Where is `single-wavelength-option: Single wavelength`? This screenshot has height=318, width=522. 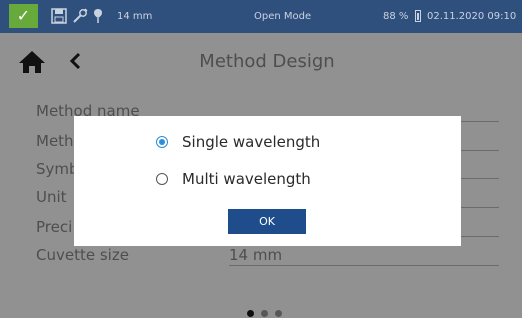 single-wavelength-option: Single wavelength is located at coordinates (238, 142).